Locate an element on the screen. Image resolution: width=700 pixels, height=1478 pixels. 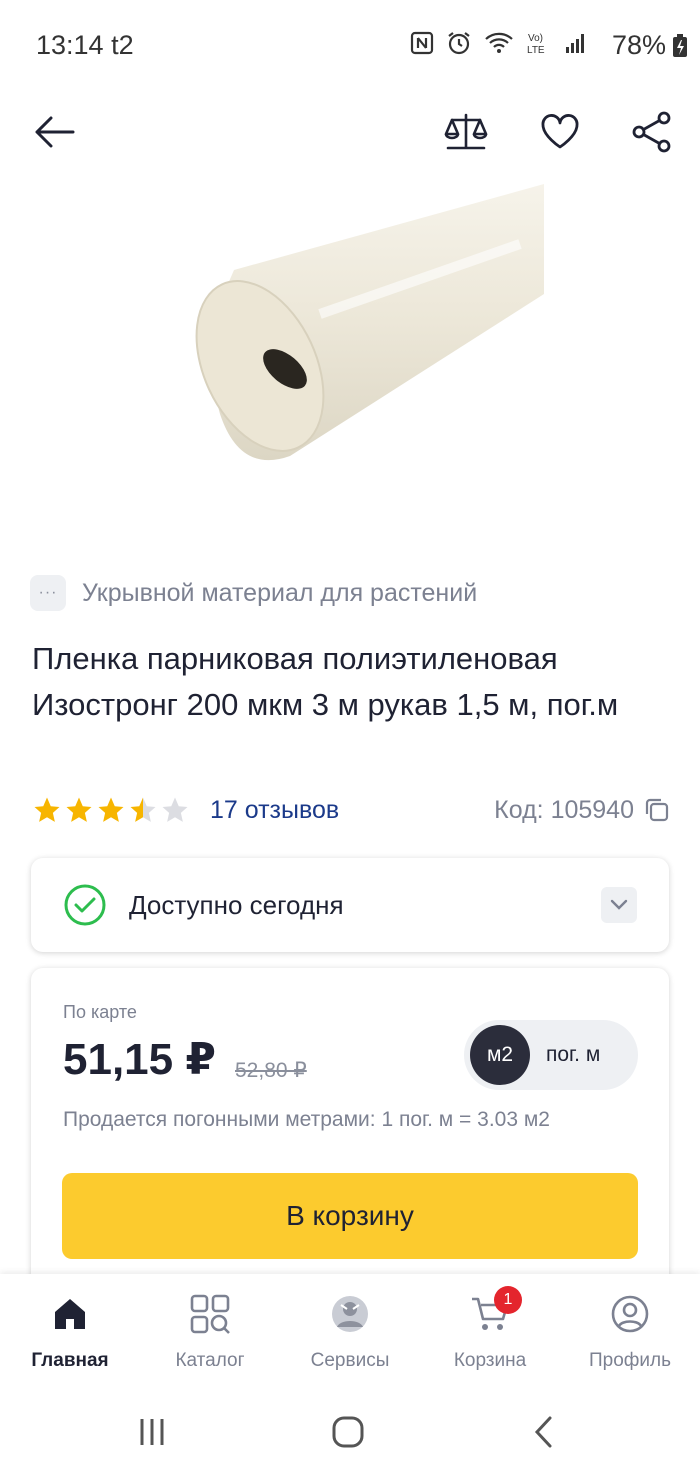
svg-text: Vo) is located at coordinates (535, 38).